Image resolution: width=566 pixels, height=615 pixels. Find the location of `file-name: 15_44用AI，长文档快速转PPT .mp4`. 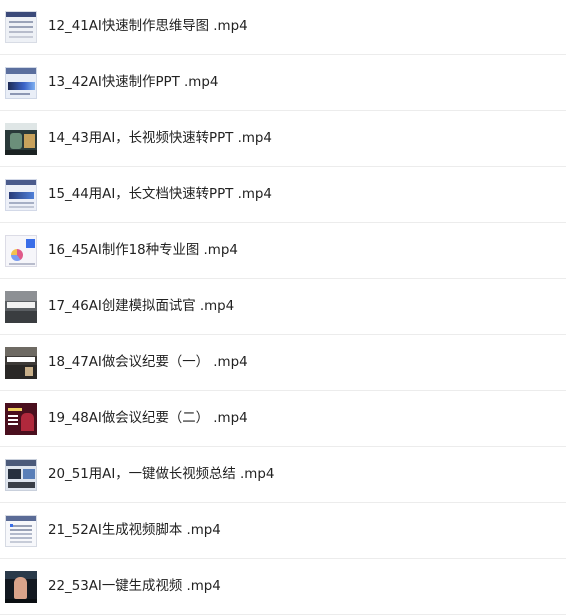

file-name: 15_44用AI，长文档快速转PPT .mp4 is located at coordinates (160, 194).